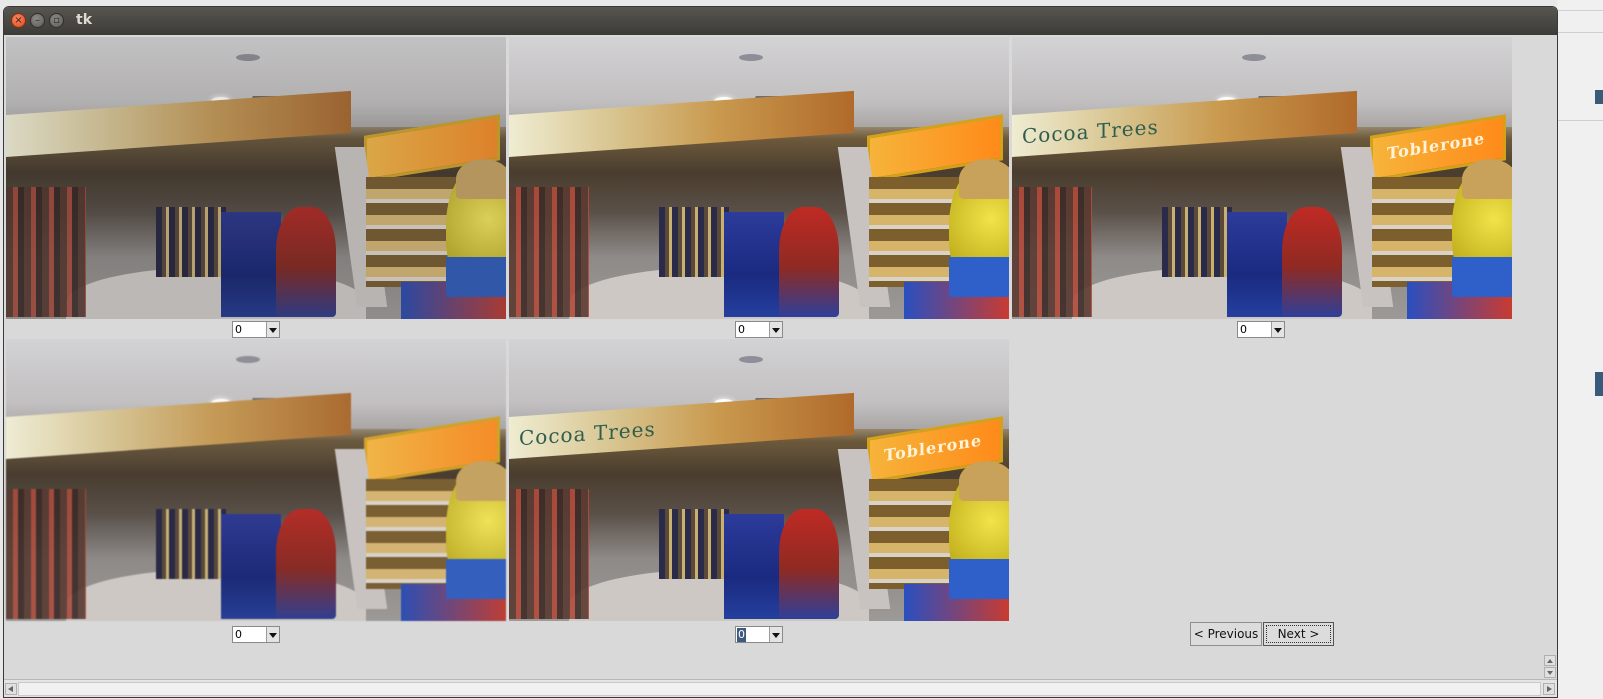 Image resolution: width=1603 pixels, height=699 pixels. What do you see at coordinates (1226, 634) in the screenshot?
I see `previous-button: < Previous` at bounding box center [1226, 634].